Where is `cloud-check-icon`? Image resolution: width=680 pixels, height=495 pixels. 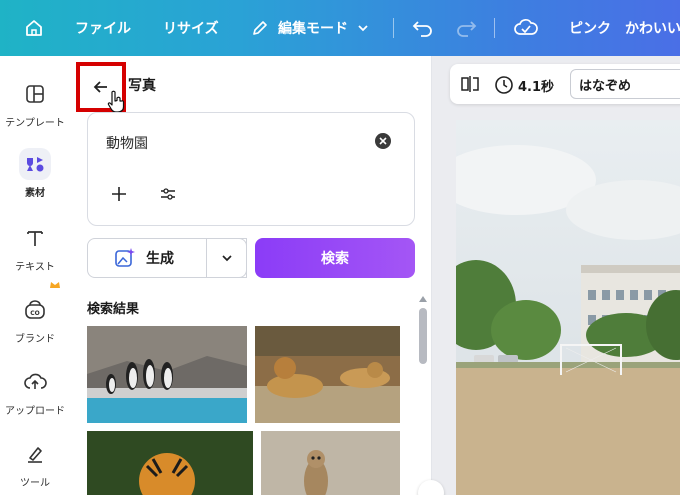
cloud-check-icon is located at coordinates (526, 27).